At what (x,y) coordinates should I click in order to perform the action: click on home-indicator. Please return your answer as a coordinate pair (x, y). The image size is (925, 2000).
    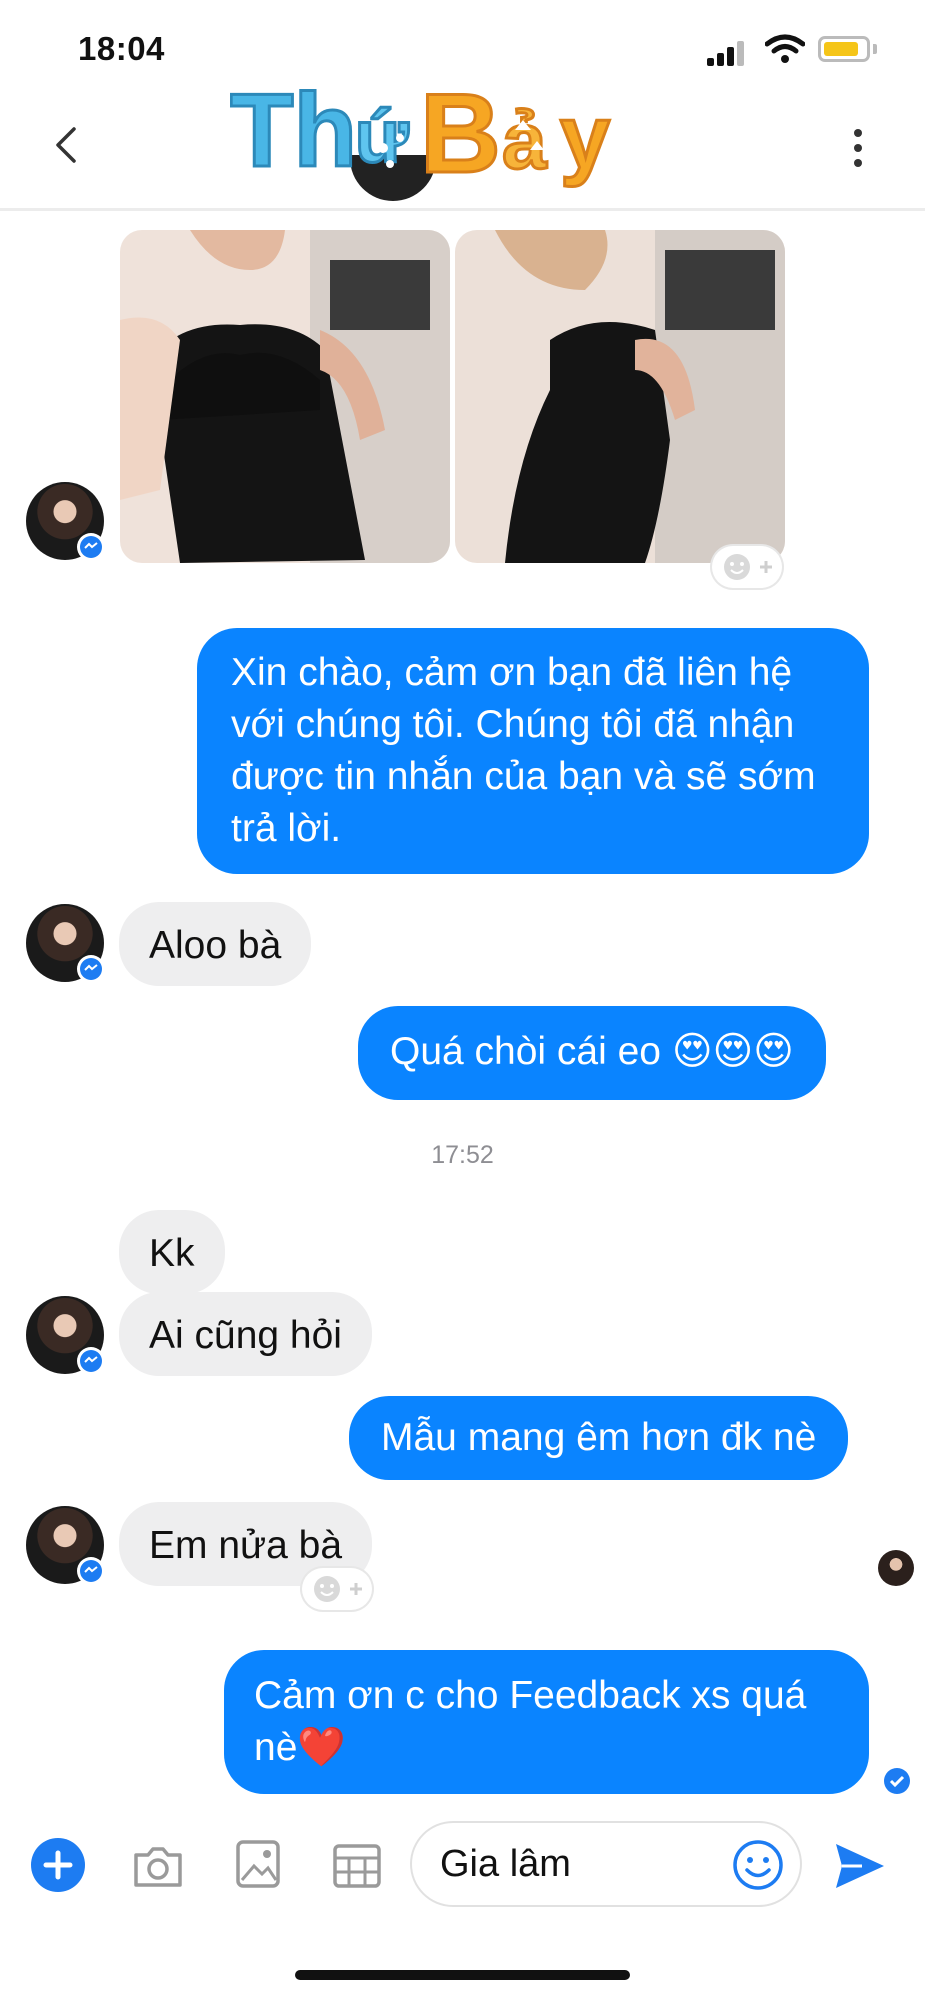
    Looking at the image, I should click on (462, 1975).